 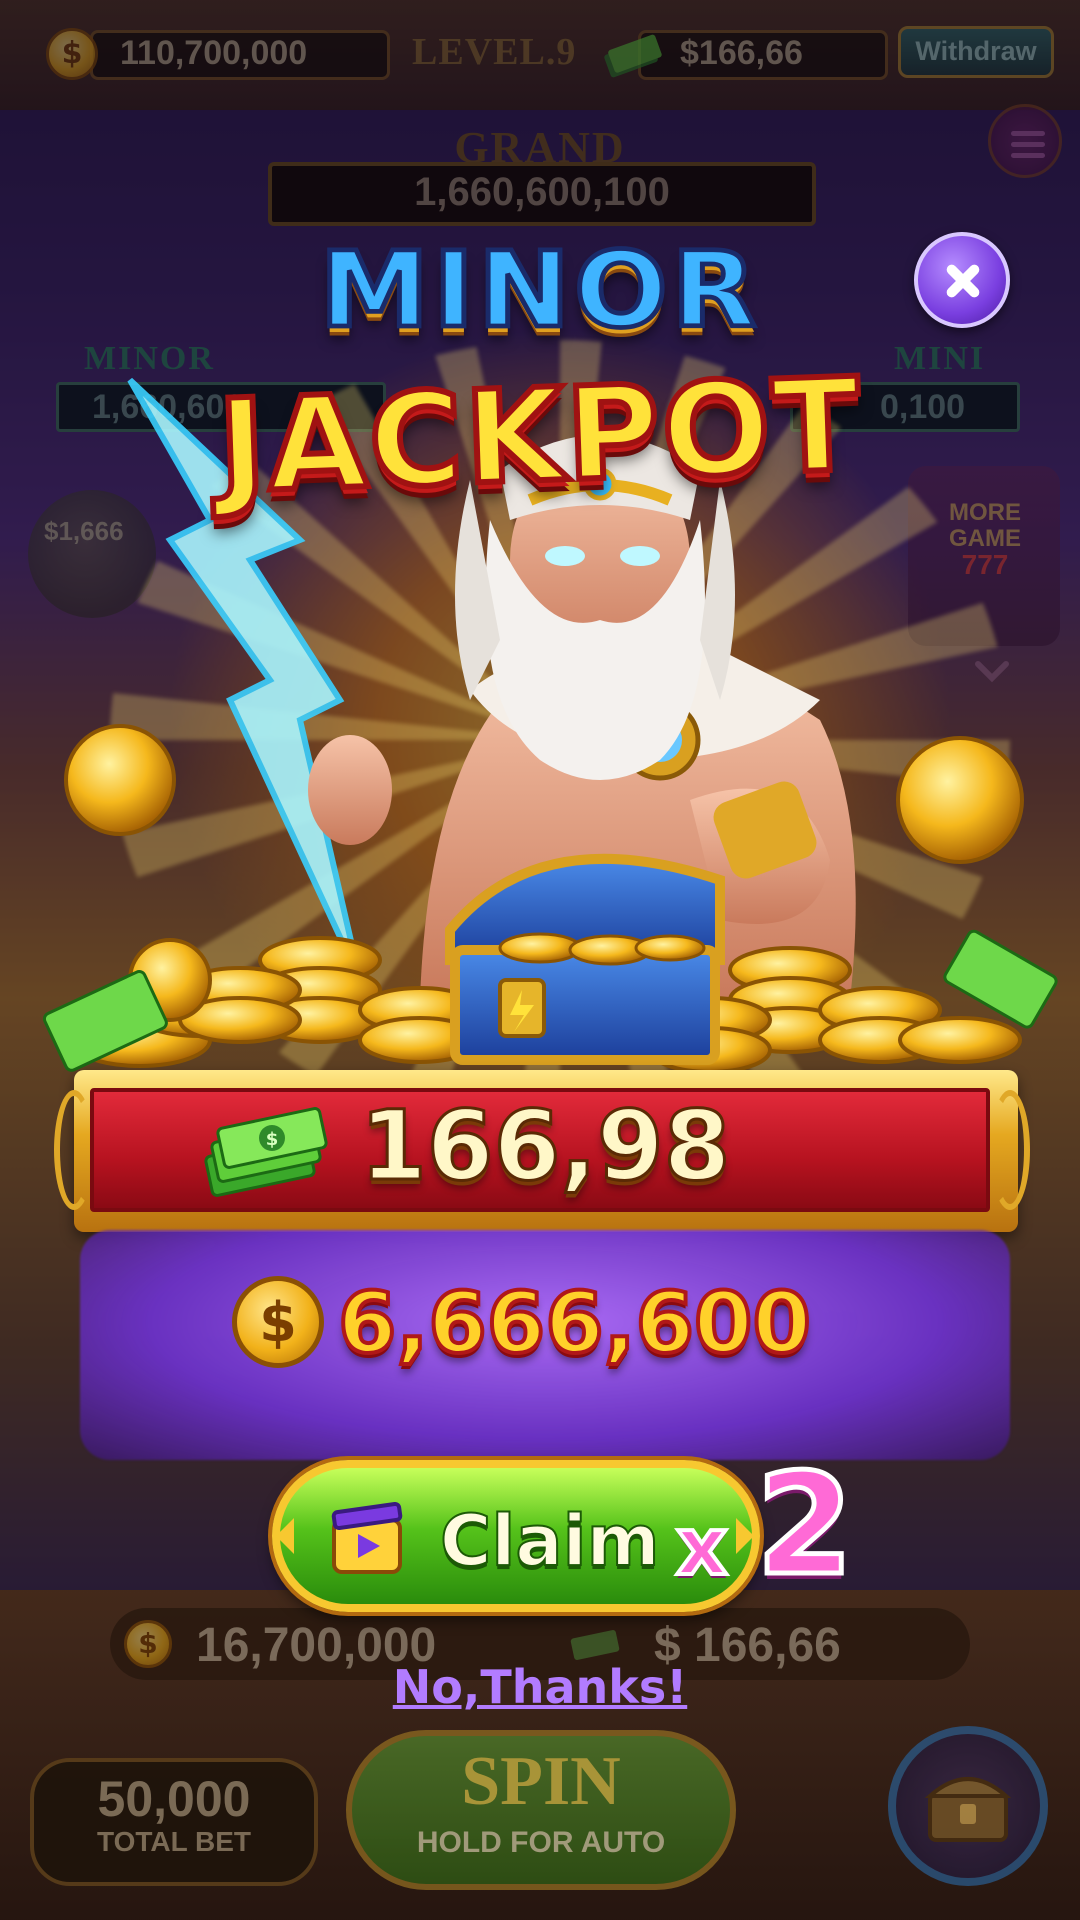 I want to click on laurel-right, so click(x=1010, y=1150).